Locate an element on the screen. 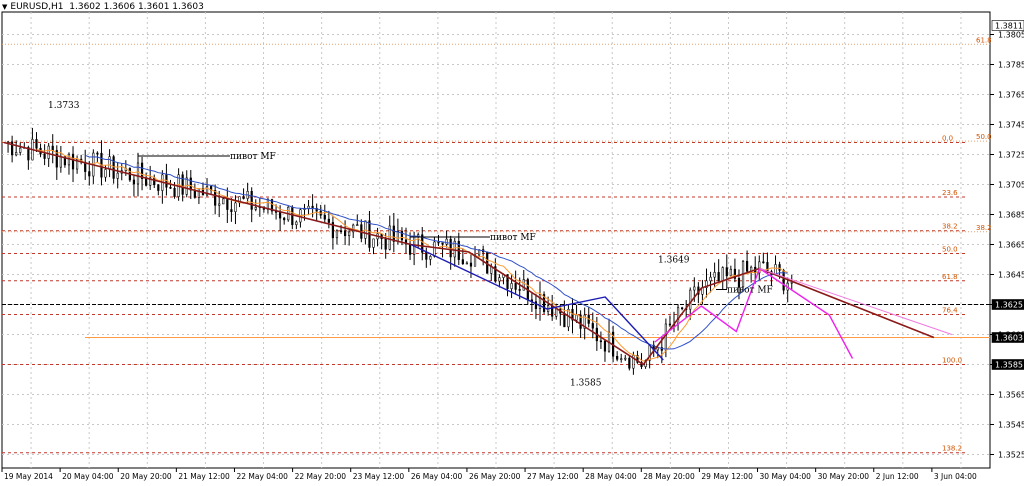  price-tick-label: 1.3785 is located at coordinates (1011, 65).